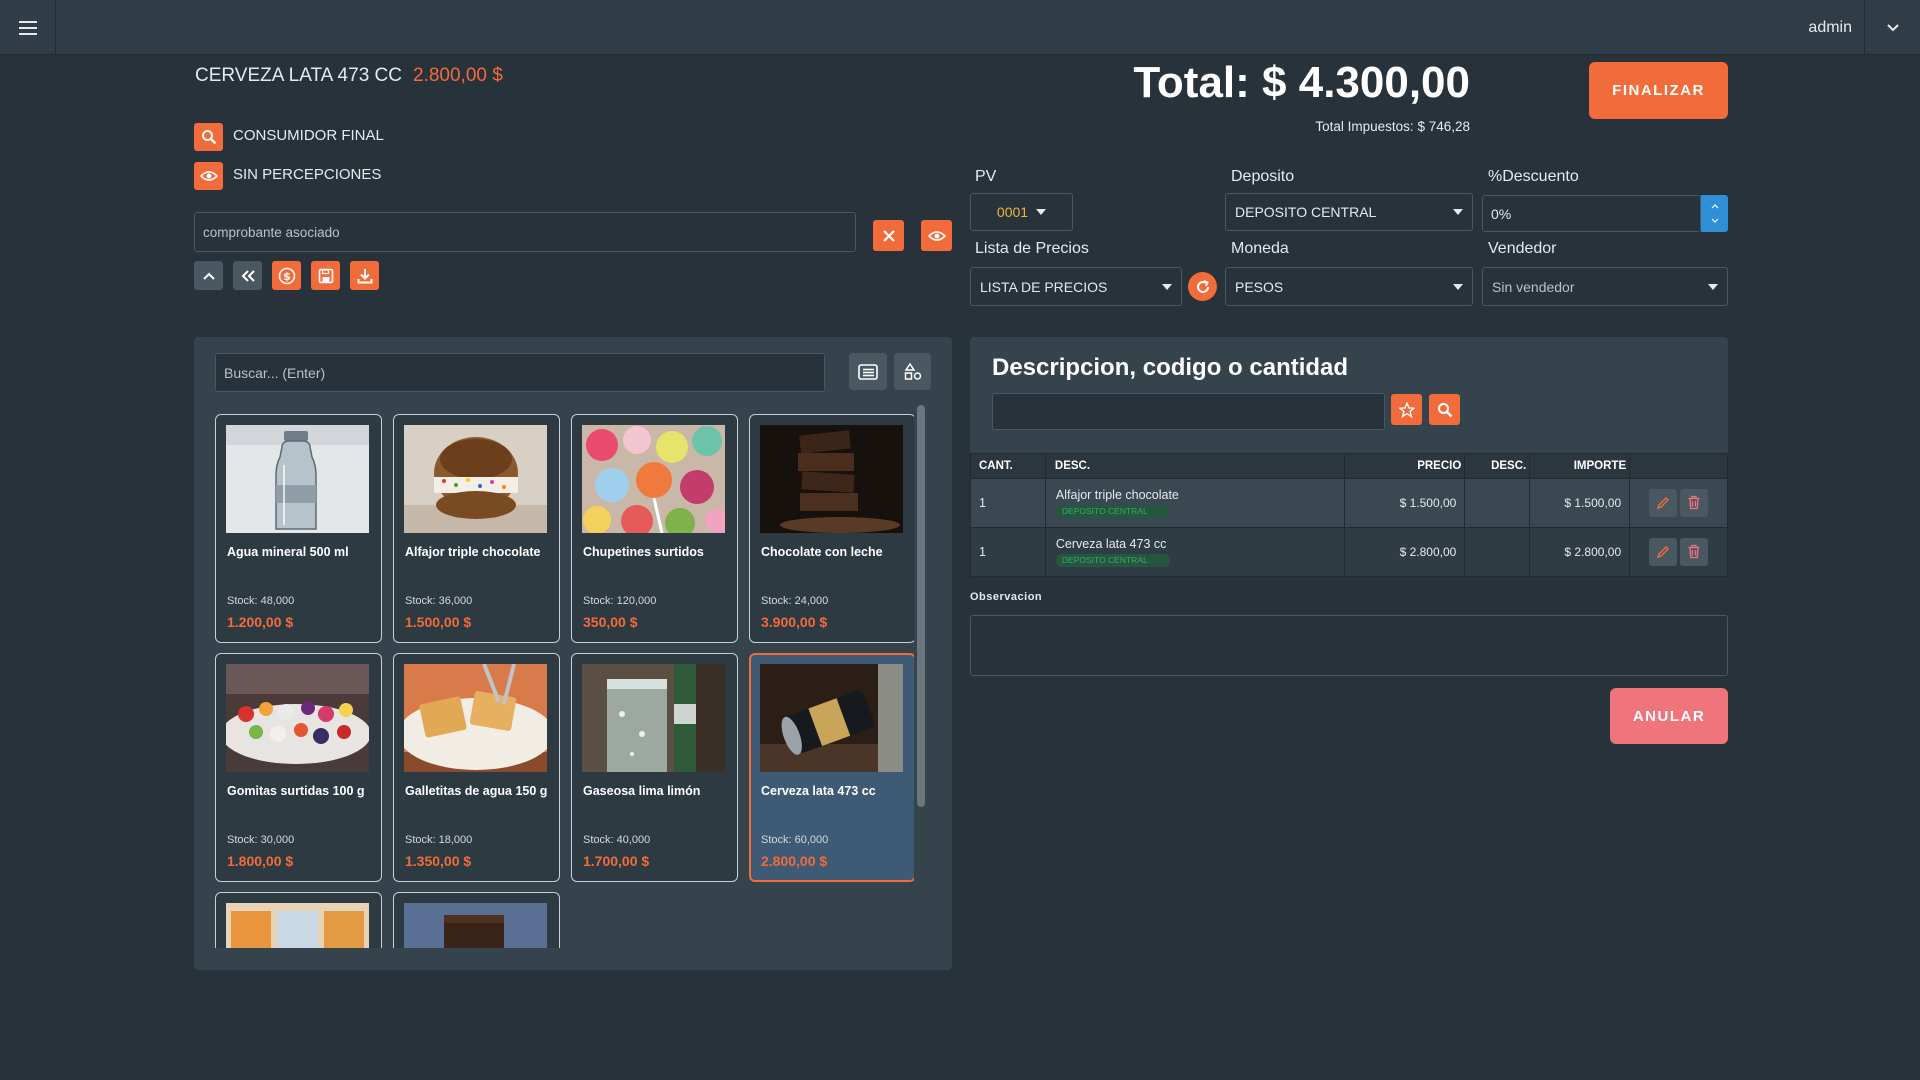  I want to click on order-title: Descripcion, codigo o cantidad, so click(1170, 367).